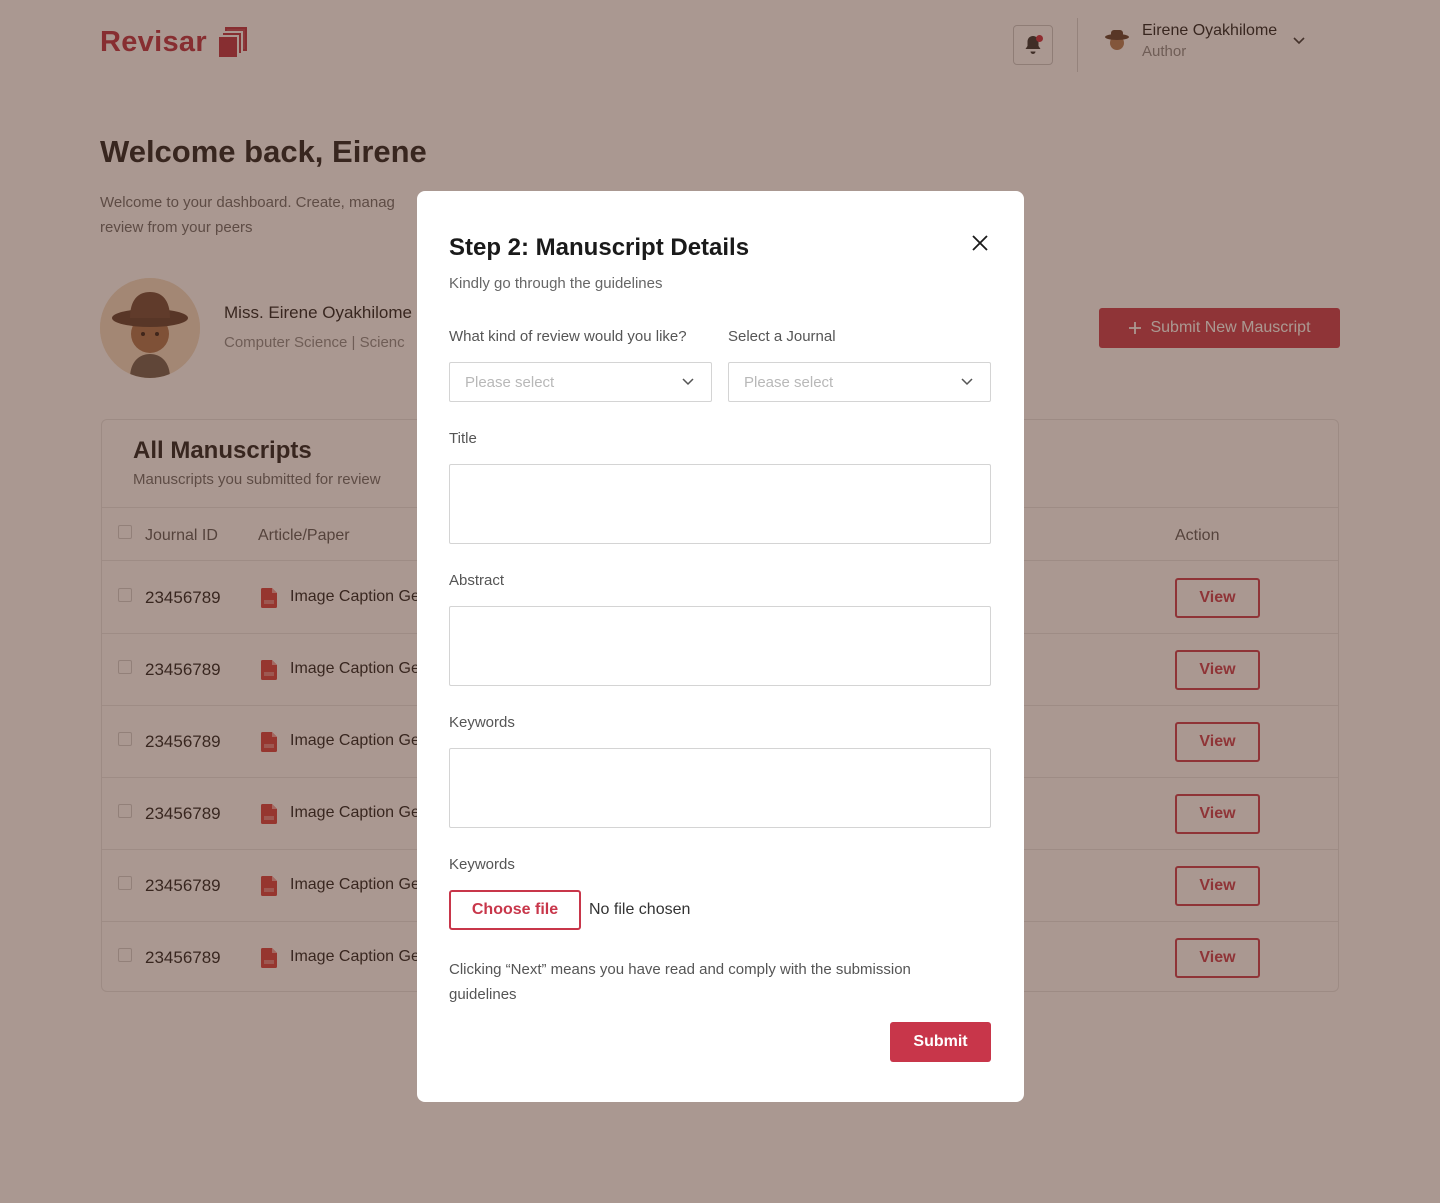  Describe the element at coordinates (580, 382) in the screenshot. I see `review-type-select: Please select` at that location.